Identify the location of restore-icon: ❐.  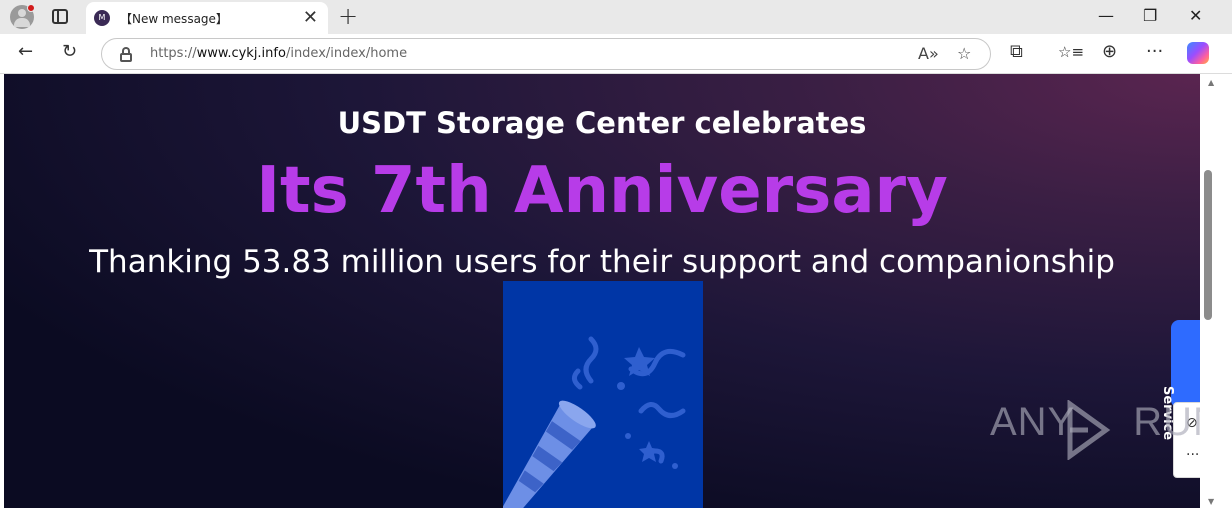
(1150, 15).